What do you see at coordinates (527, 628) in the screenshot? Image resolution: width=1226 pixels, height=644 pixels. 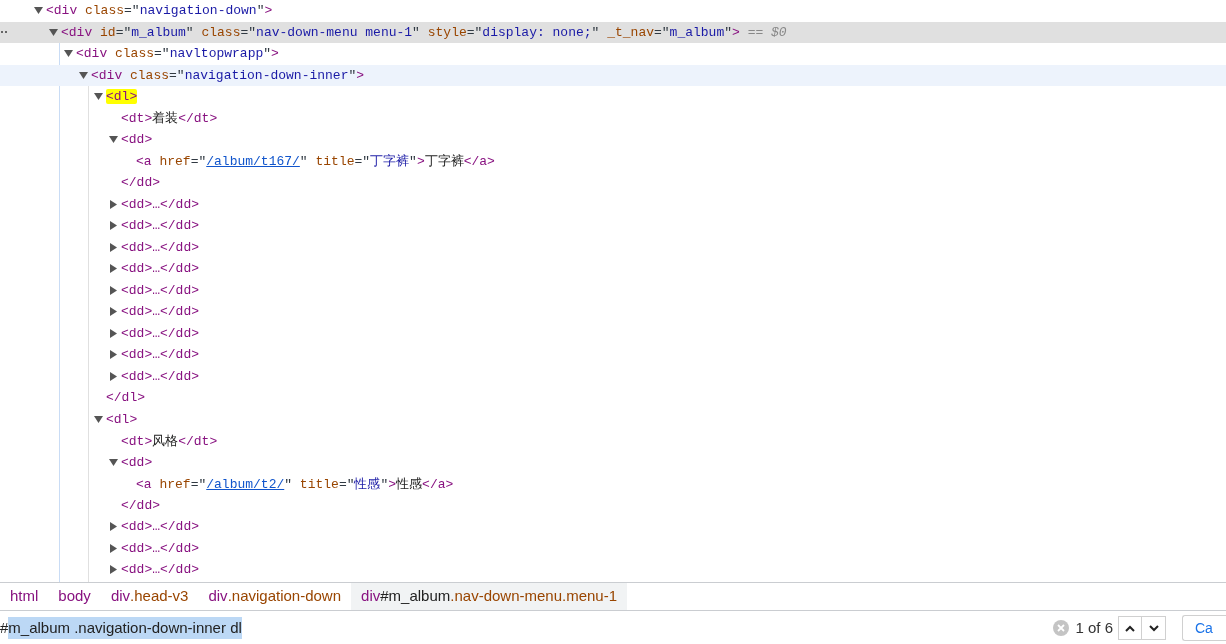 I see `search-field: #m_album .navigation-down-inner dl` at bounding box center [527, 628].